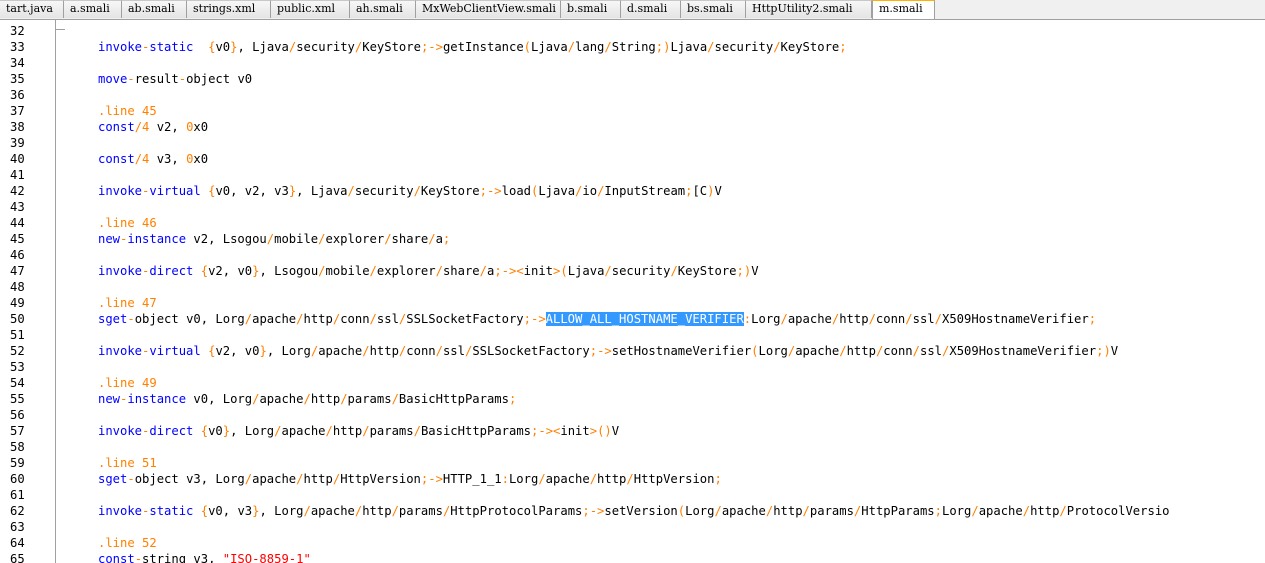  What do you see at coordinates (17, 399) in the screenshot?
I see `line-number: 55` at bounding box center [17, 399].